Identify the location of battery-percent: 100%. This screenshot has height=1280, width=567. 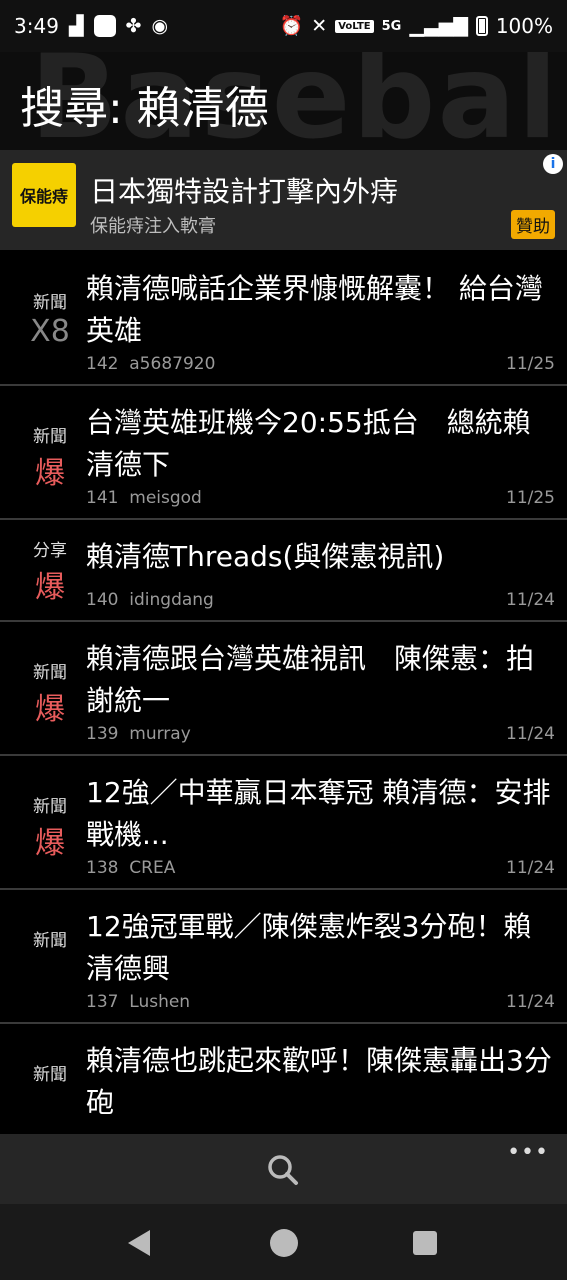
(524, 26).